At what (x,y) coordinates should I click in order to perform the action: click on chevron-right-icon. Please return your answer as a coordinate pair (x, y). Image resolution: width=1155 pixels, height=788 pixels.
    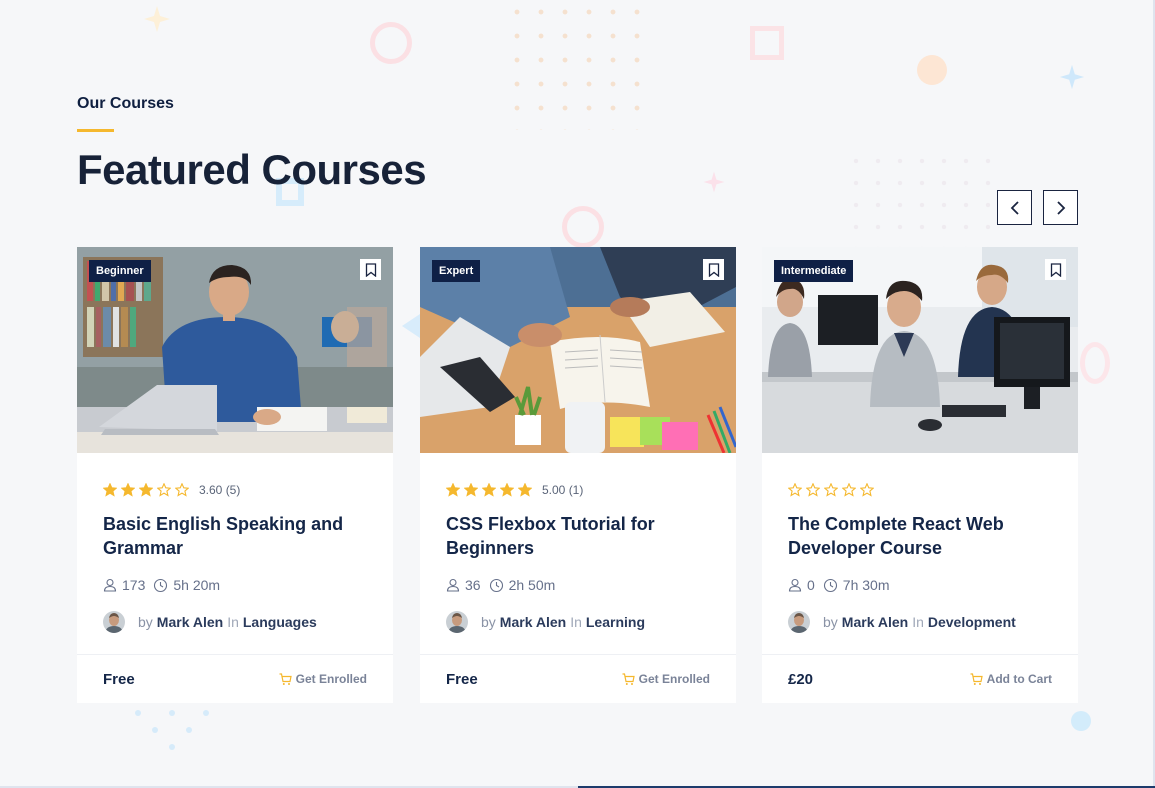
    Looking at the image, I should click on (1060, 207).